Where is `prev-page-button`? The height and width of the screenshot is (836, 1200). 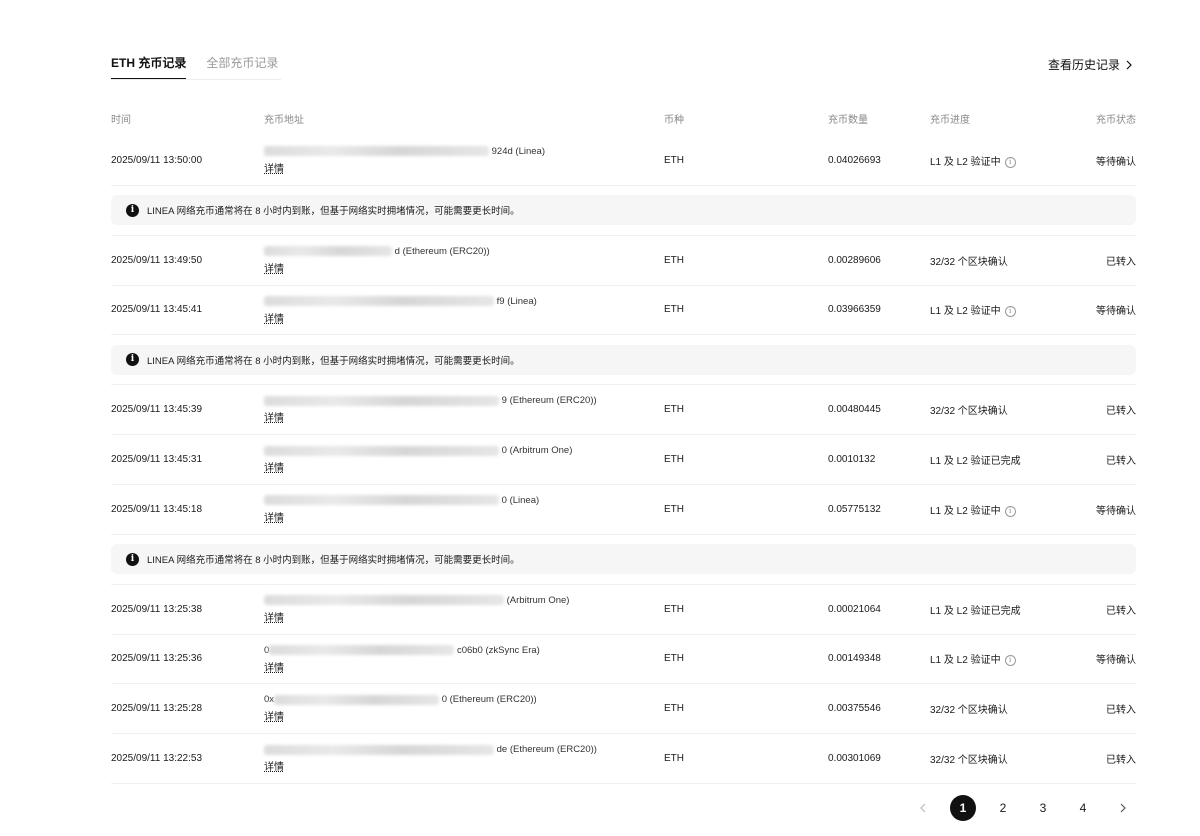 prev-page-button is located at coordinates (923, 808).